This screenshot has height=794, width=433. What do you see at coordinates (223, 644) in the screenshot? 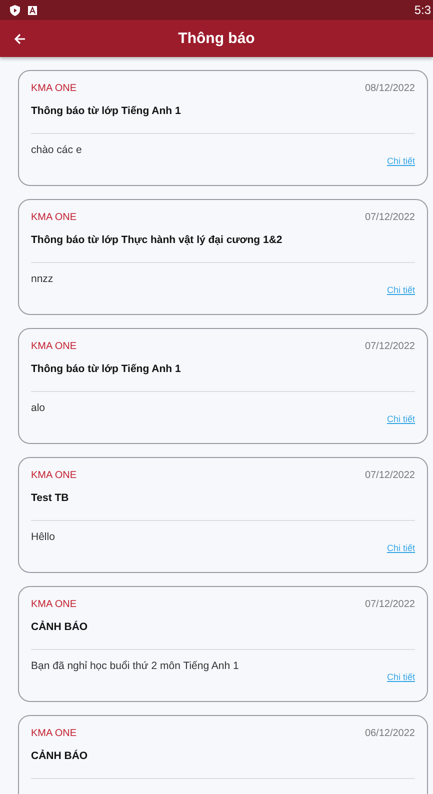
I see `notification-card: KMA ONE 07/12/2022 CẢNH BÁO Bạn đã nghỉ học buổi thứ 2 môn Tiếng Anh 1 Chi tiết` at bounding box center [223, 644].